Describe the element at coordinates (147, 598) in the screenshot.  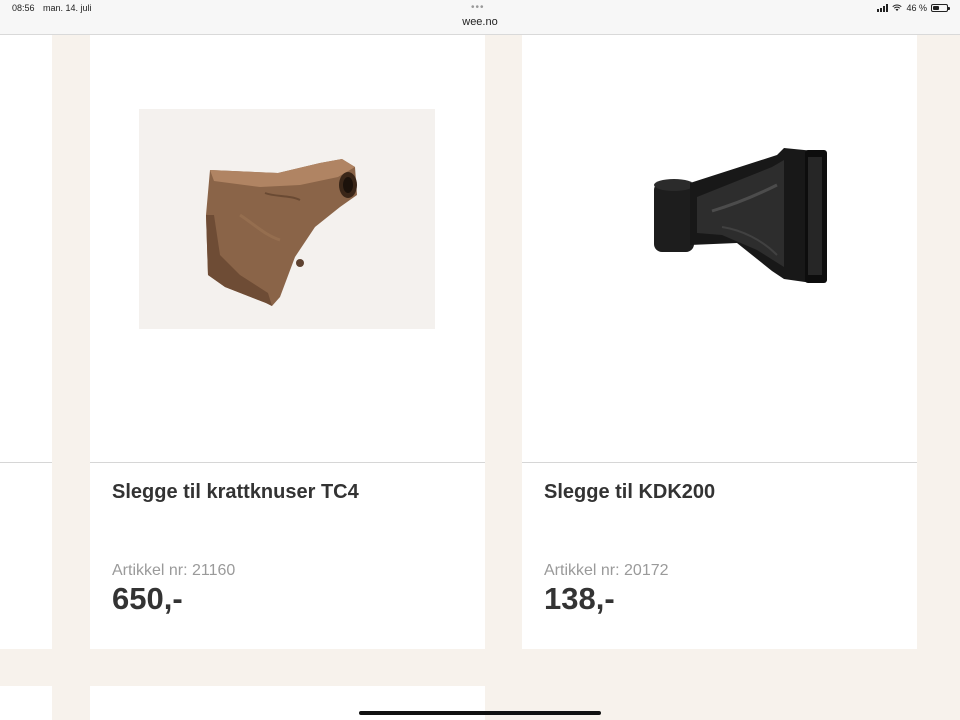
I see `product-price: 650,-` at that location.